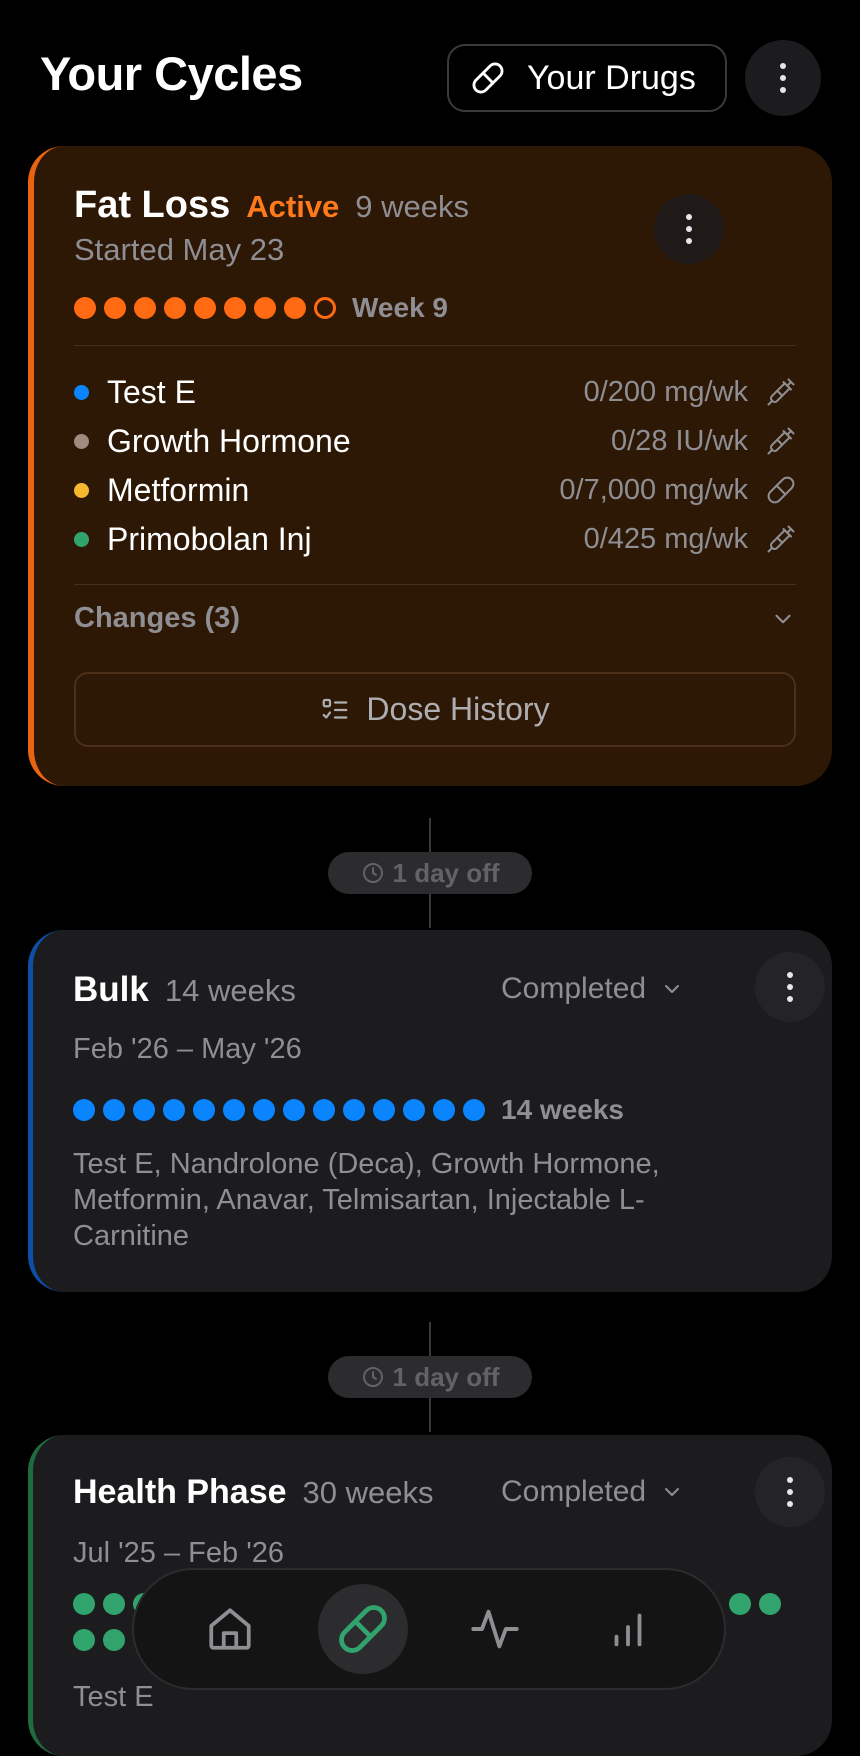 Image resolution: width=860 pixels, height=1756 pixels. I want to click on drug-dose: 0/200 mg/wk, so click(665, 391).